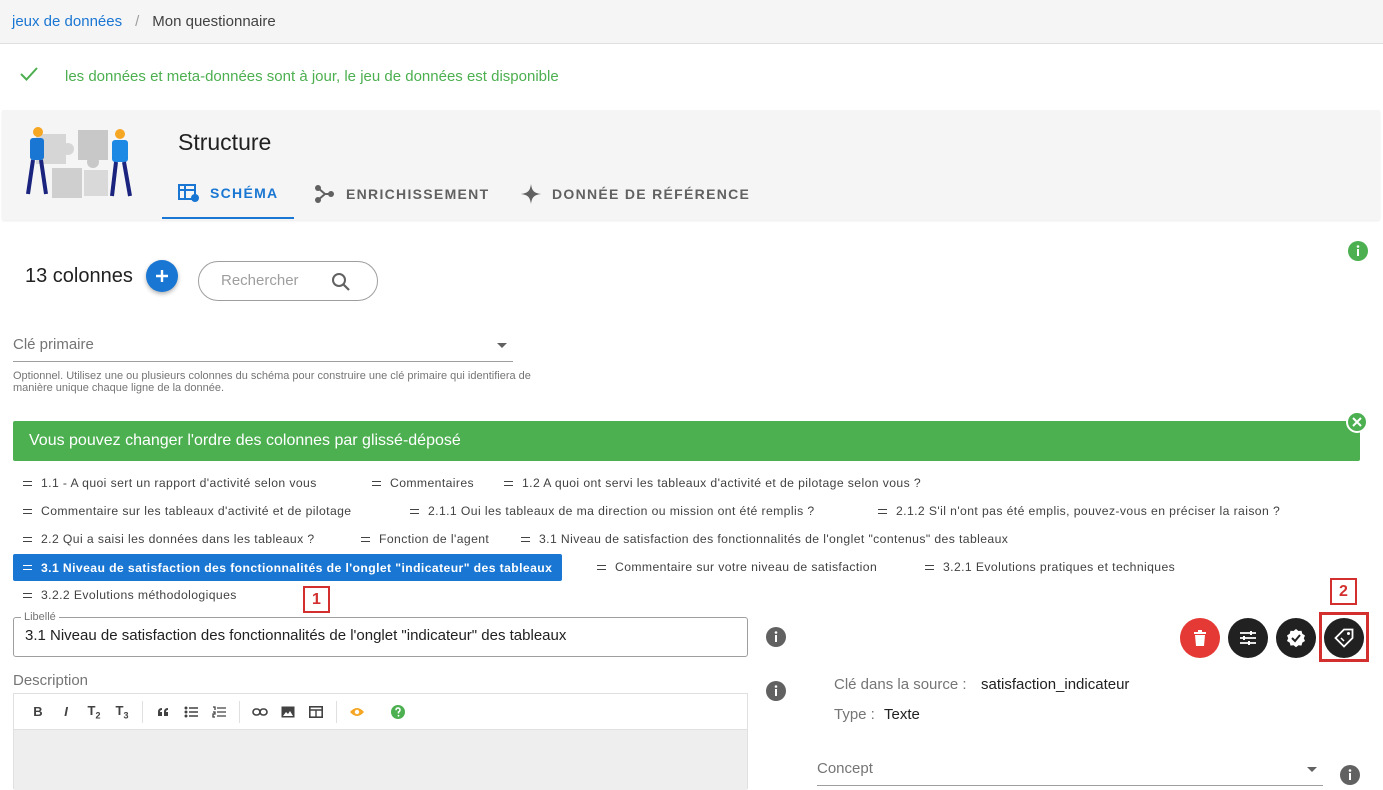  What do you see at coordinates (129, 595) in the screenshot?
I see `column-chip: 3.2.2 Evolutions méthodologiques` at bounding box center [129, 595].